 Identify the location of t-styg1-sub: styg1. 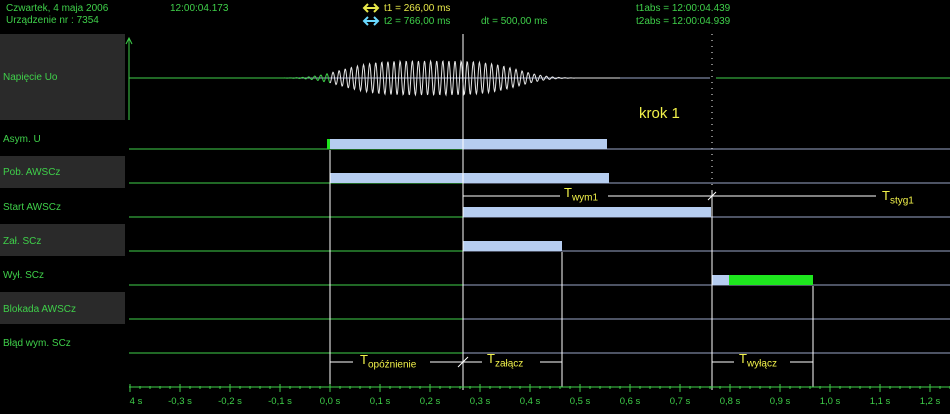
(901, 201).